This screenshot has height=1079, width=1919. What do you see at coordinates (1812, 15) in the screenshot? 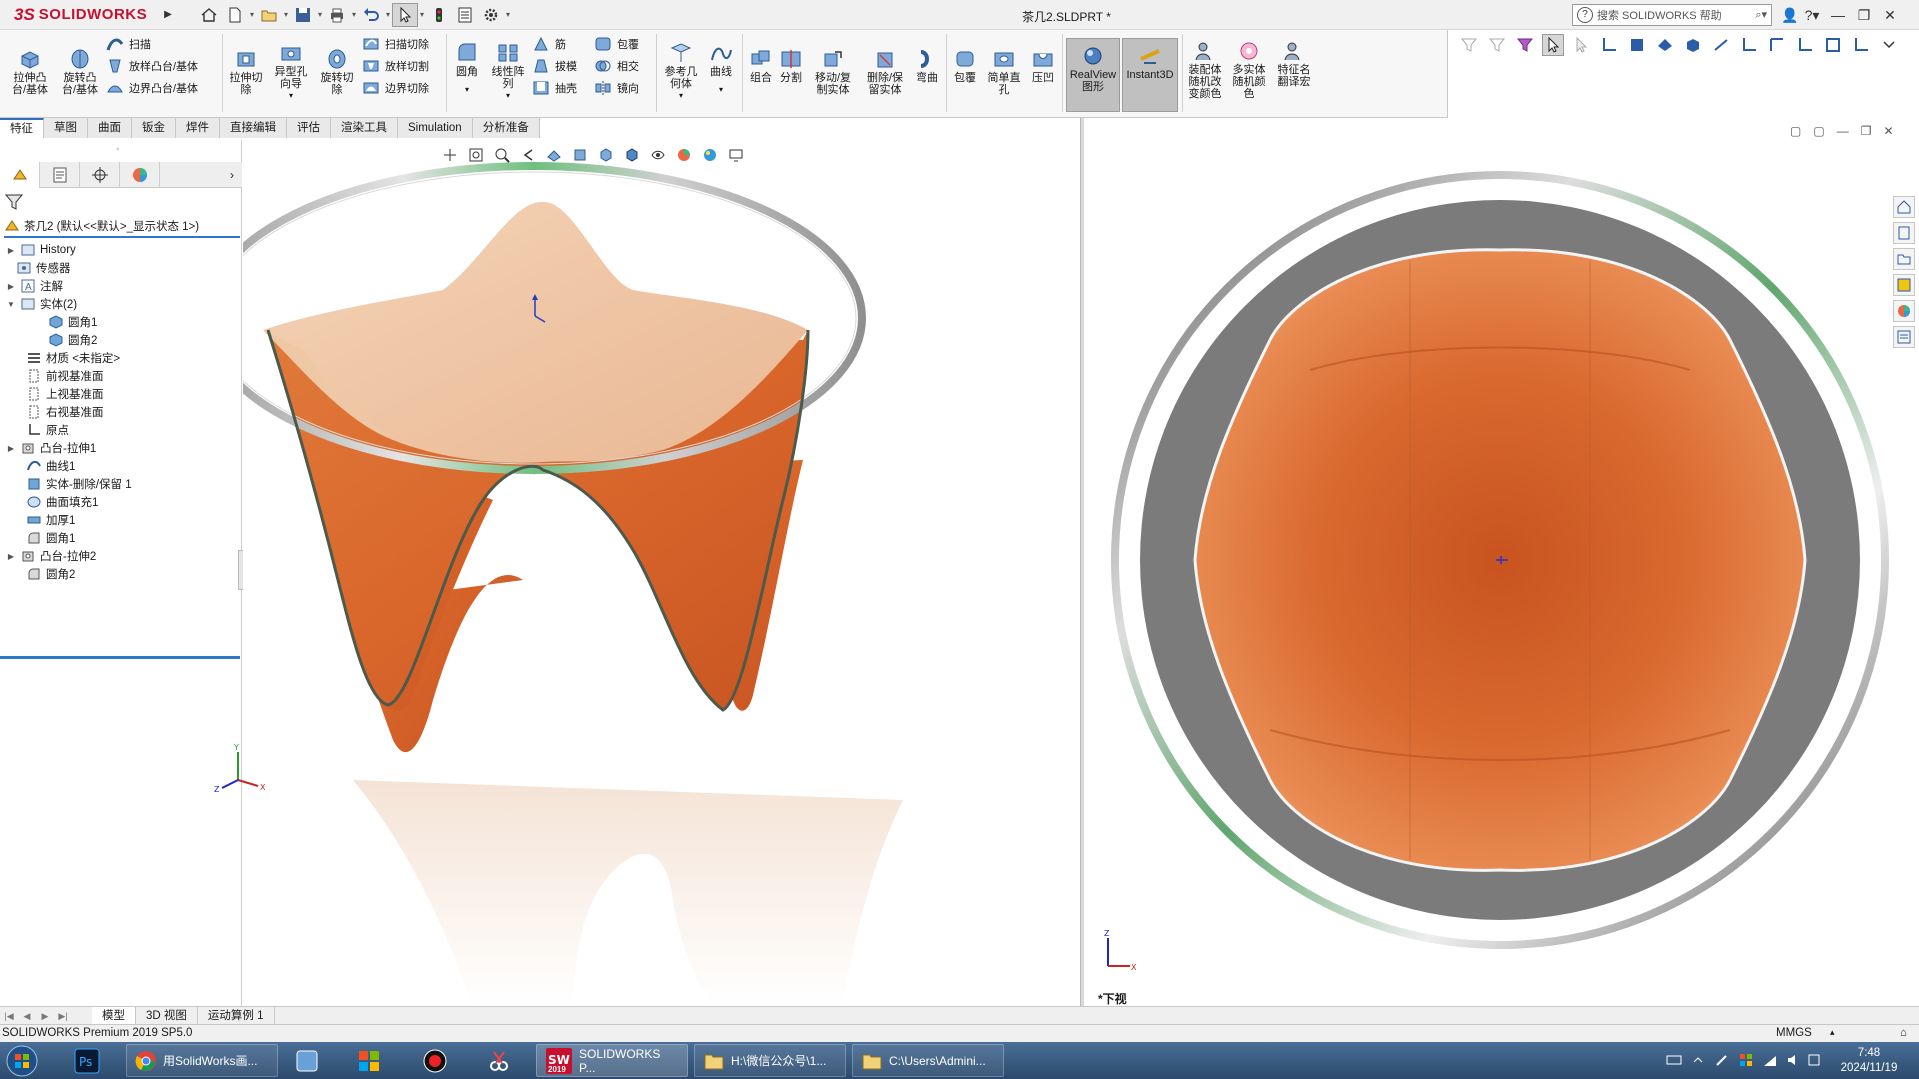
I see `help-dropdown-icon: ?▾` at bounding box center [1812, 15].